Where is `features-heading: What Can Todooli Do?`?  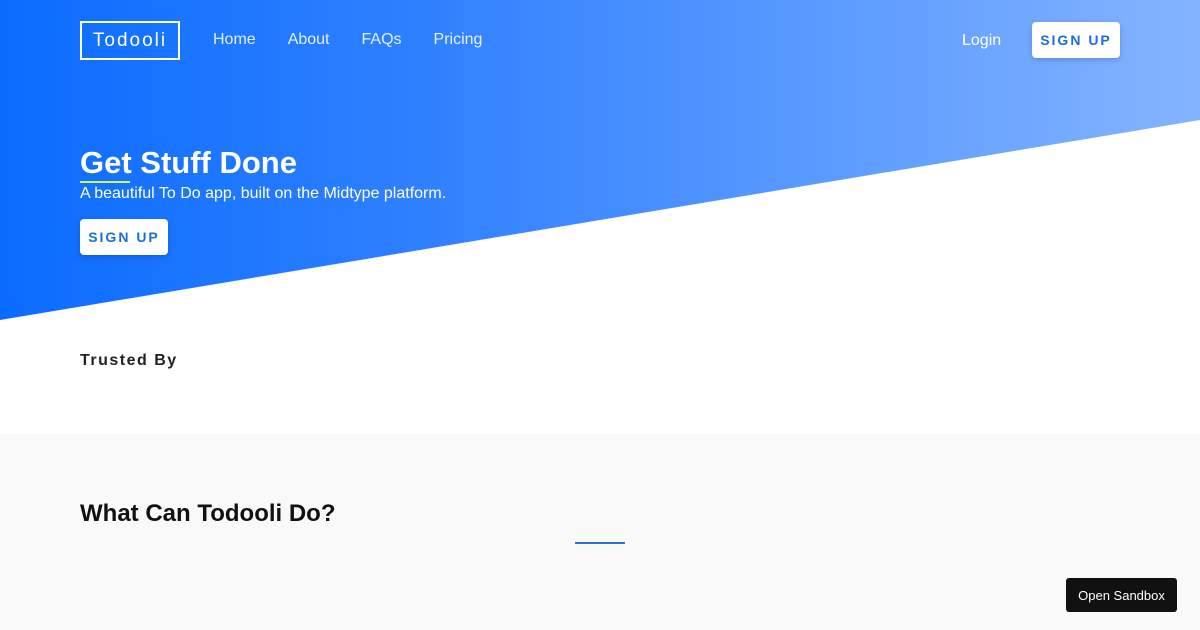 features-heading: What Can Todooli Do? is located at coordinates (208, 513).